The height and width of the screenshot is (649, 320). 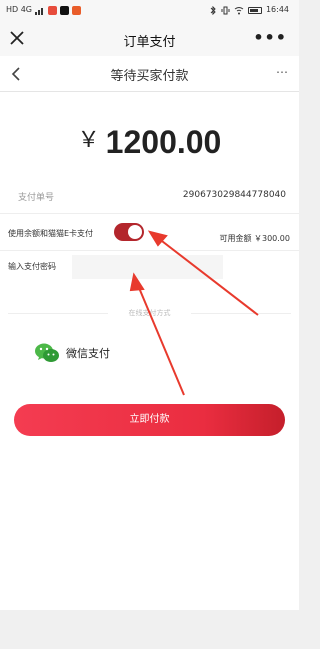 I want to click on vibrate-icon, so click(x=225, y=10).